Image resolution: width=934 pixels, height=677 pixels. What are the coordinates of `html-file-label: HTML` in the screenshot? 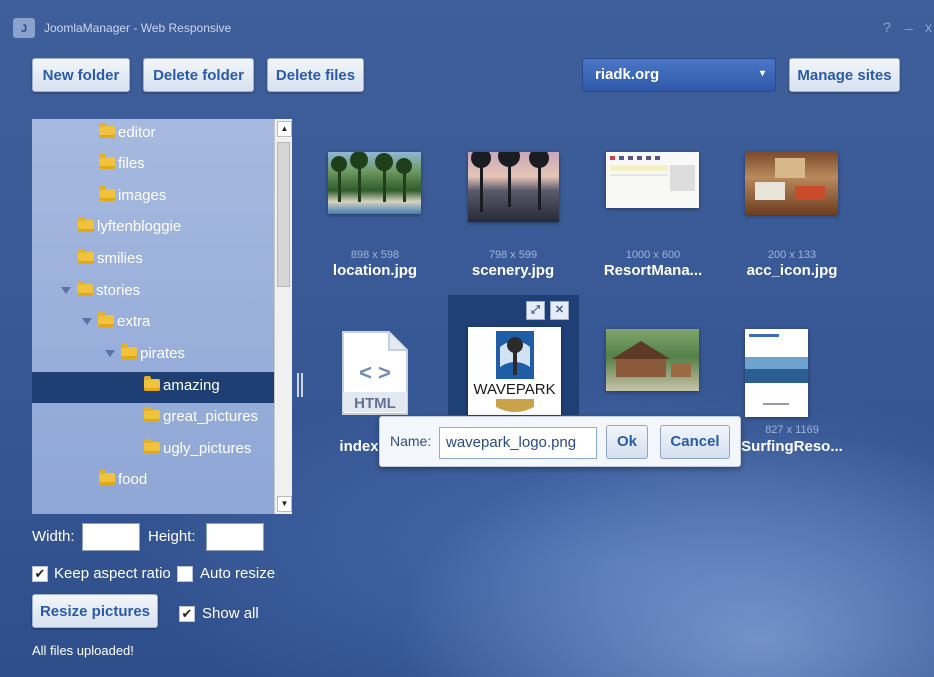 It's located at (375, 403).